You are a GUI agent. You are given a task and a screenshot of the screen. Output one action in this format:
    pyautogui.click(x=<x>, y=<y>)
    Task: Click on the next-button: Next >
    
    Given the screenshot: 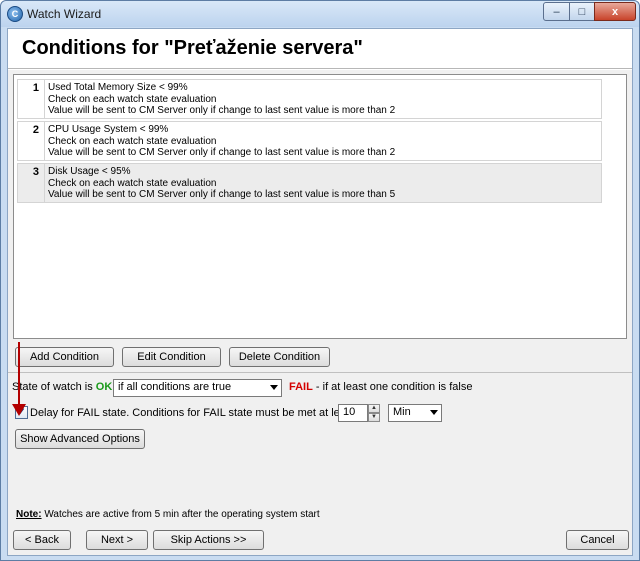 What is the action you would take?
    pyautogui.click(x=117, y=540)
    